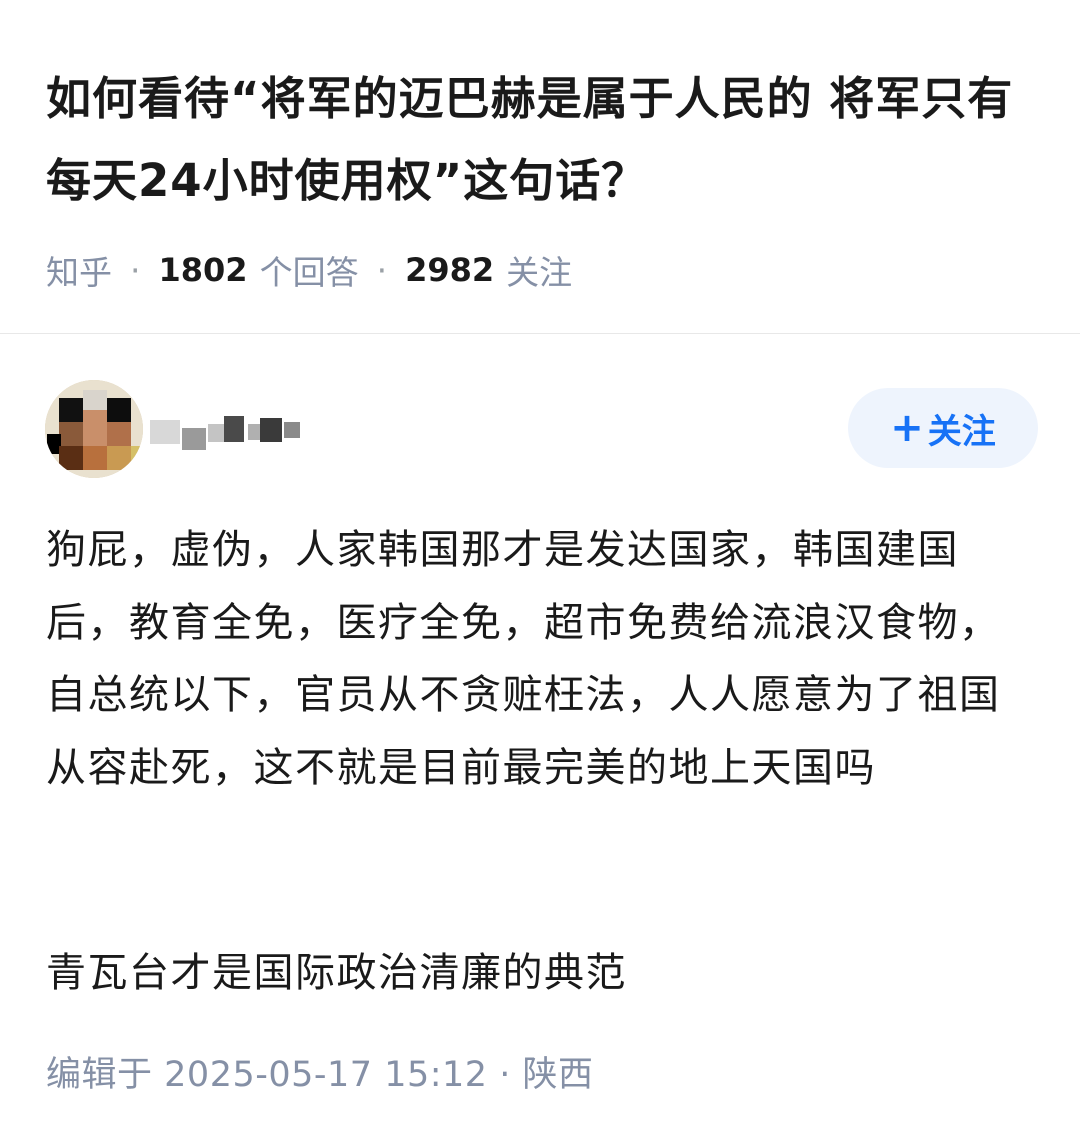 The image size is (1080, 1136). What do you see at coordinates (99, 1075) in the screenshot?
I see `edit-label: 编辑于` at bounding box center [99, 1075].